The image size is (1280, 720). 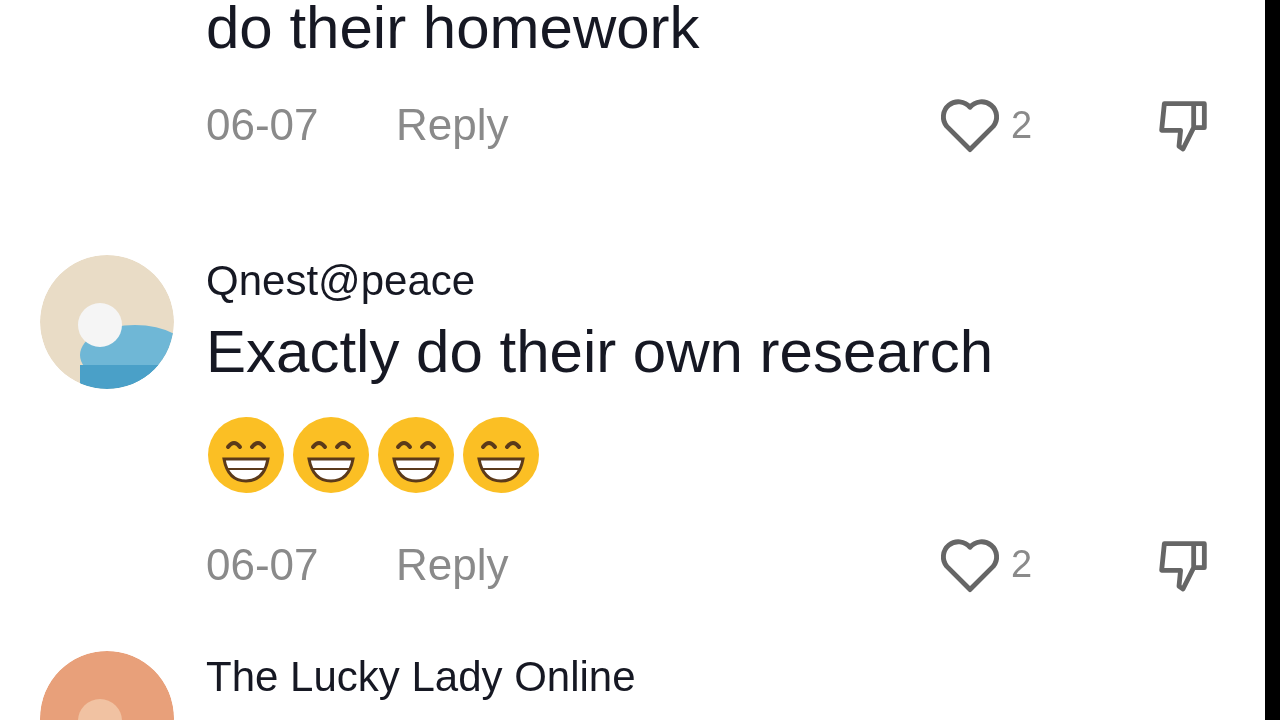 I want to click on comment-text: Exactly do their own research, so click(x=600, y=351).